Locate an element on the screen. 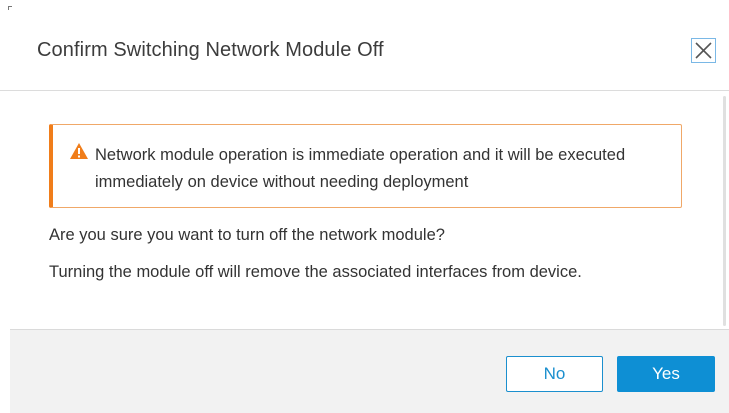  close-button is located at coordinates (703, 50).